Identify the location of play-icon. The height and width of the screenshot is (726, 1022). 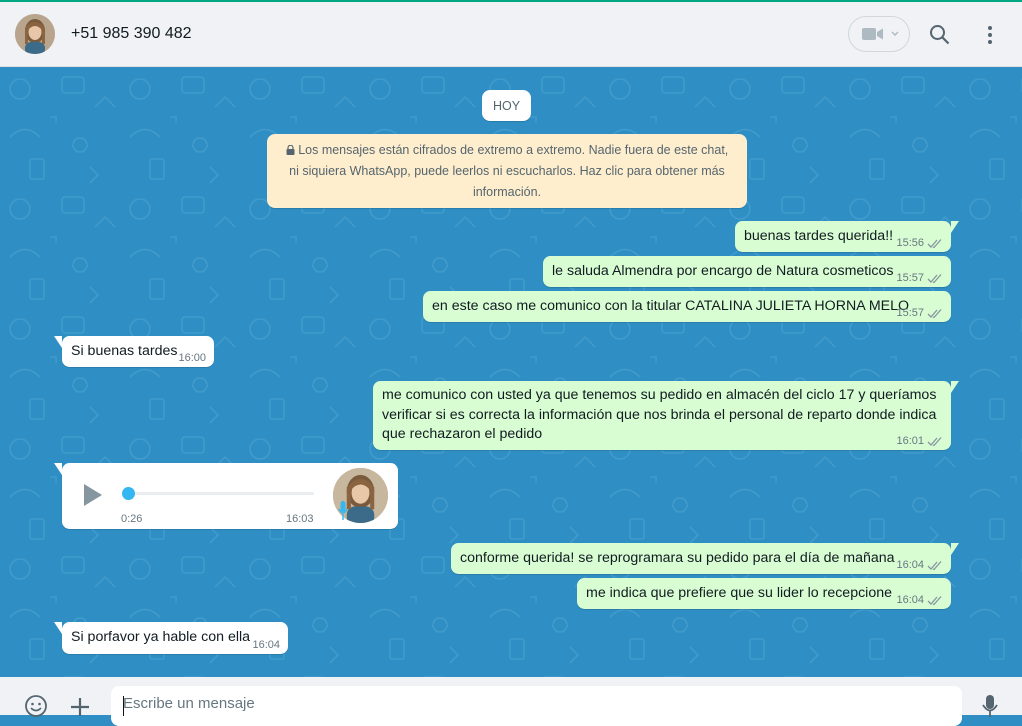
(93, 495).